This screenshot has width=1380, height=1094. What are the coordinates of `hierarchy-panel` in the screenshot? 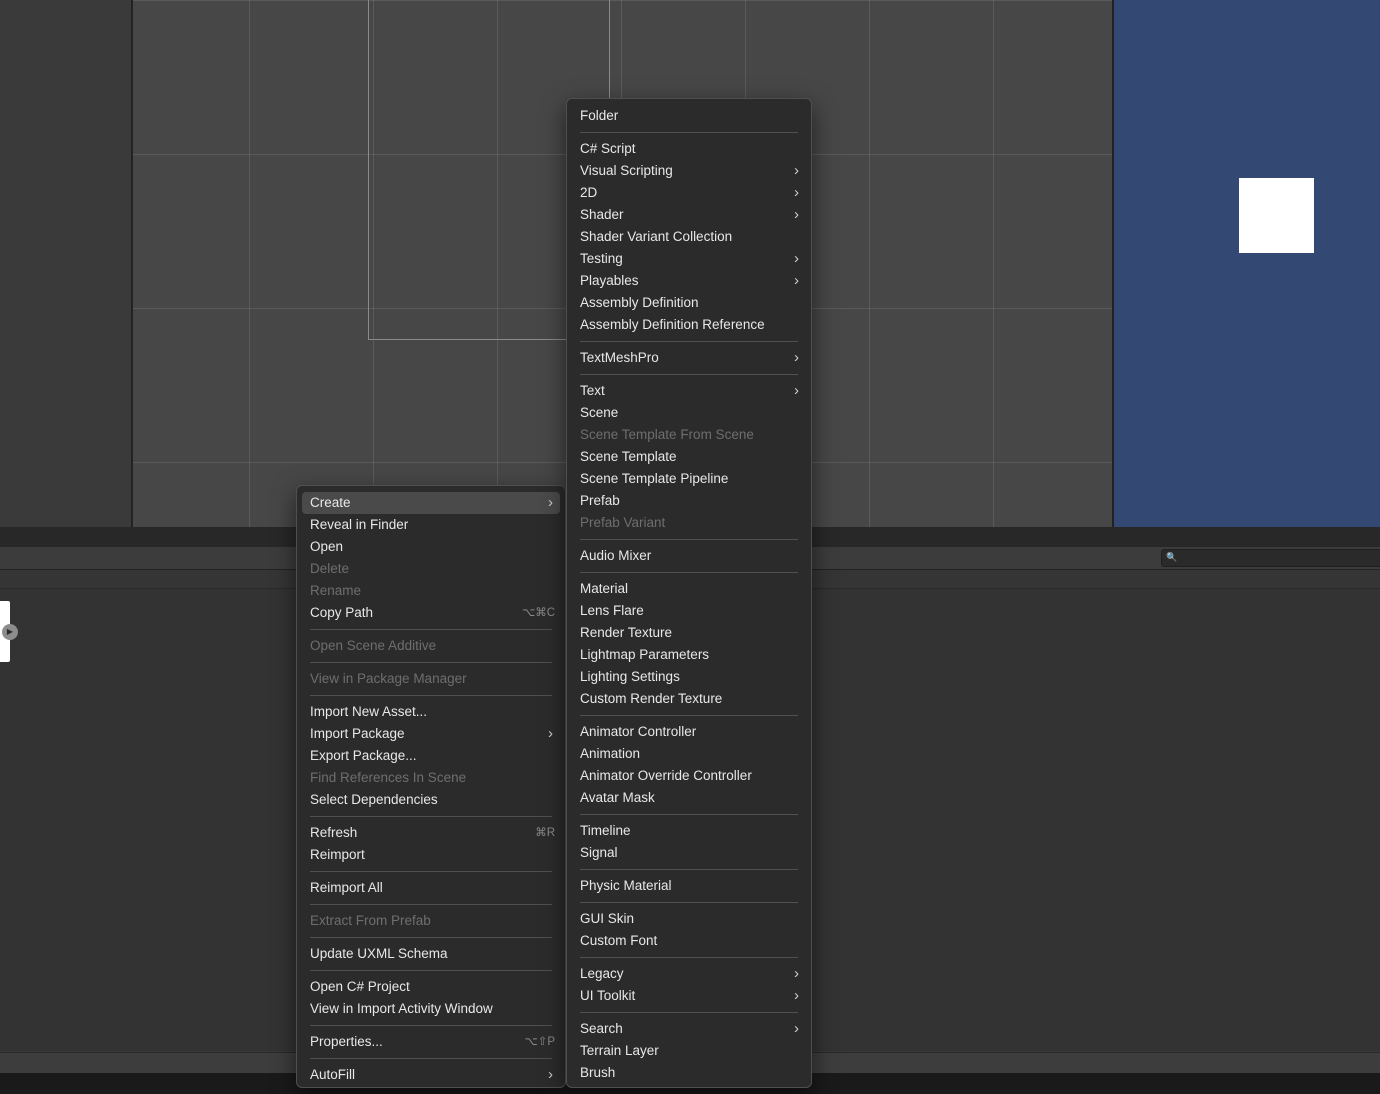 It's located at (65, 263).